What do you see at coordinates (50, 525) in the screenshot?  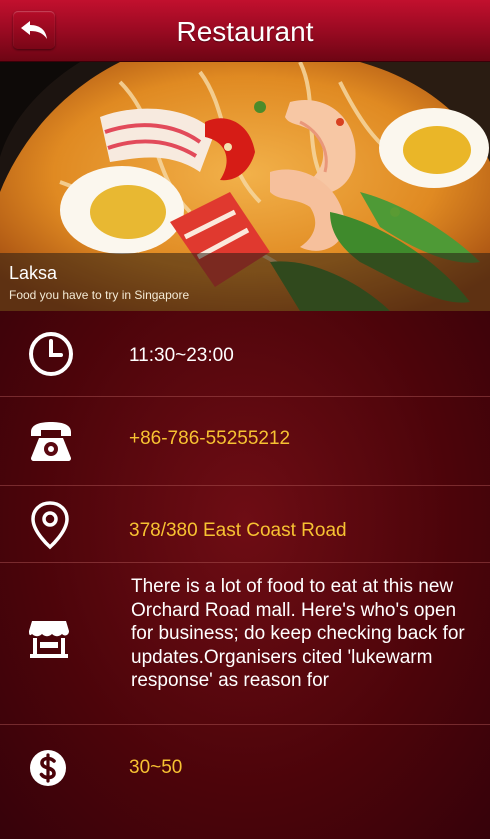 I see `location-pin-icon` at bounding box center [50, 525].